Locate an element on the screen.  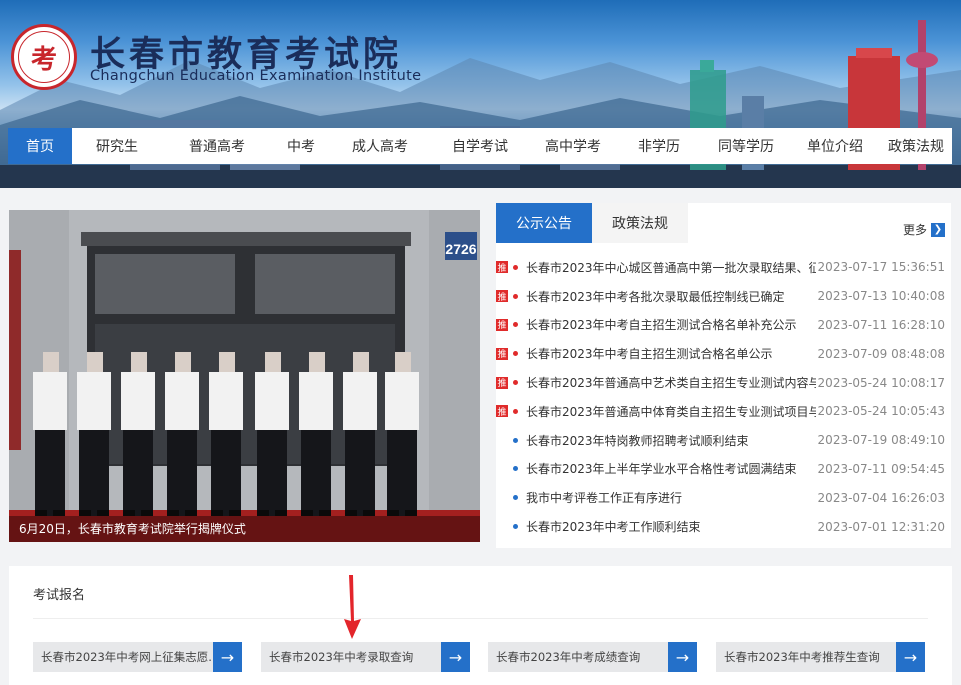
news-title: 我市中考评卷工作正有序进行 is located at coordinates (671, 497).